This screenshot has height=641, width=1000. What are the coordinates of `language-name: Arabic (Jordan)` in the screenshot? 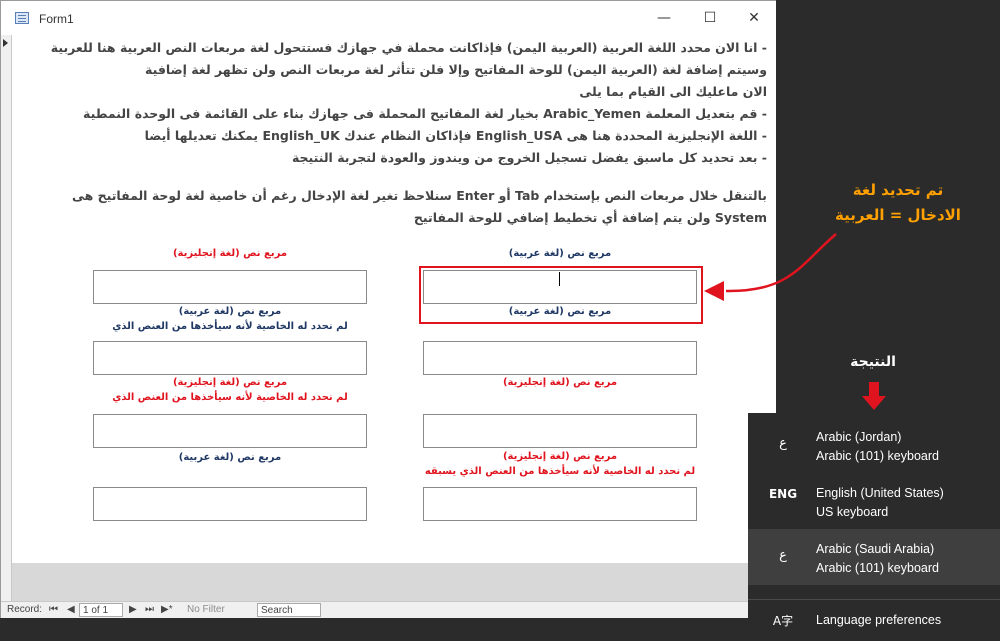 It's located at (859, 437).